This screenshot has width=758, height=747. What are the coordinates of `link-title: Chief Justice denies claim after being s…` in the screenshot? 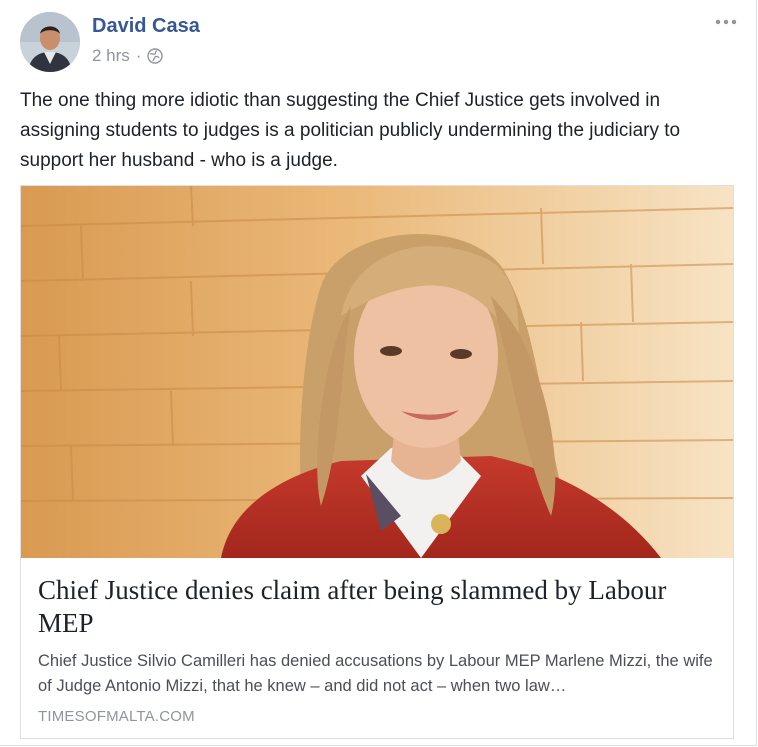 It's located at (378, 607).